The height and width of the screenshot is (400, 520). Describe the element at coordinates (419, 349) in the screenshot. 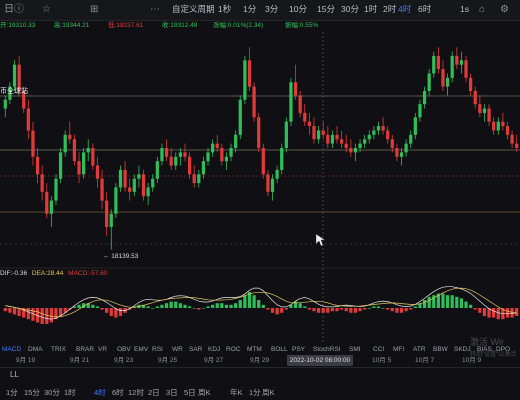

I see `indicator-tab-atr: ATR` at that location.